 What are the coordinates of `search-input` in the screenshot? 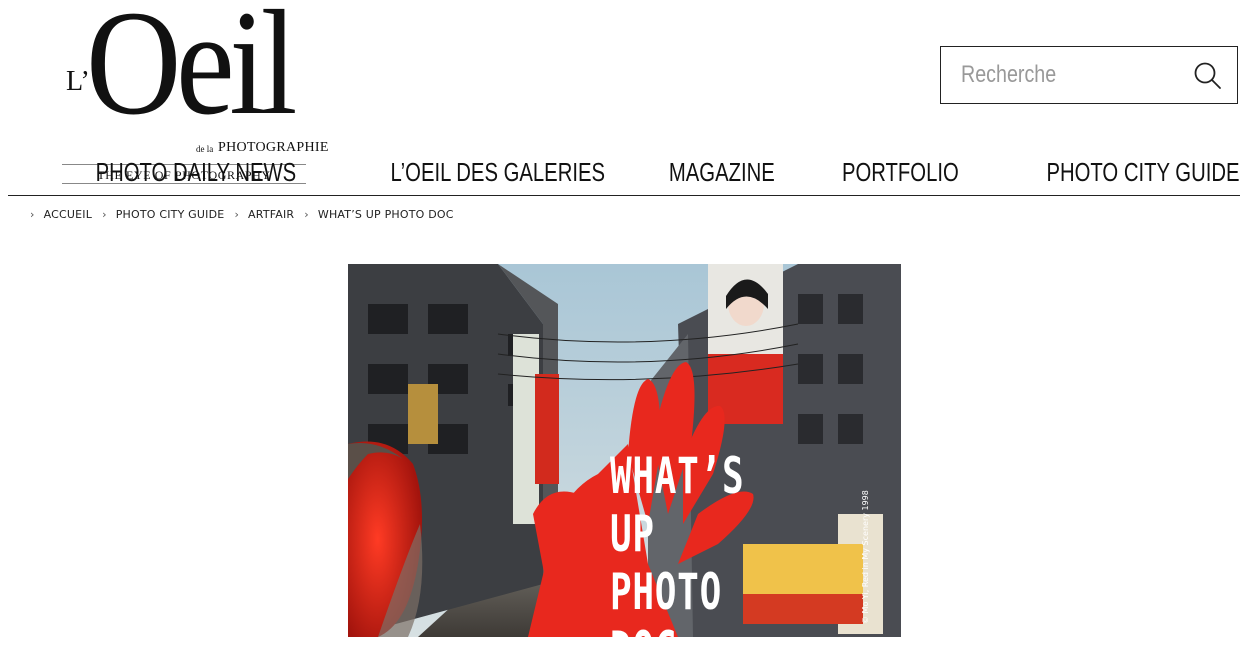 It's located at (1051, 75).